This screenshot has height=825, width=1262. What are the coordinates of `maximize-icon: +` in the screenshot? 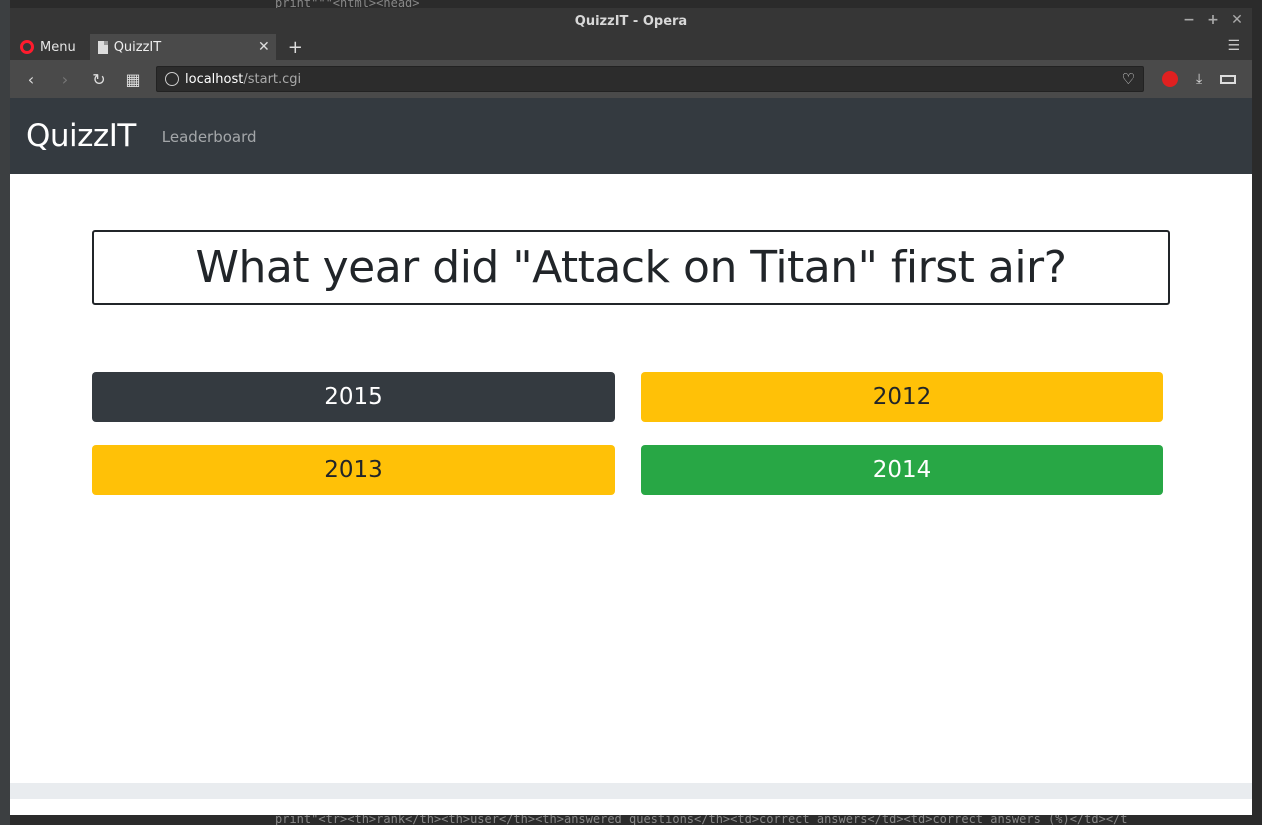 It's located at (1213, 20).